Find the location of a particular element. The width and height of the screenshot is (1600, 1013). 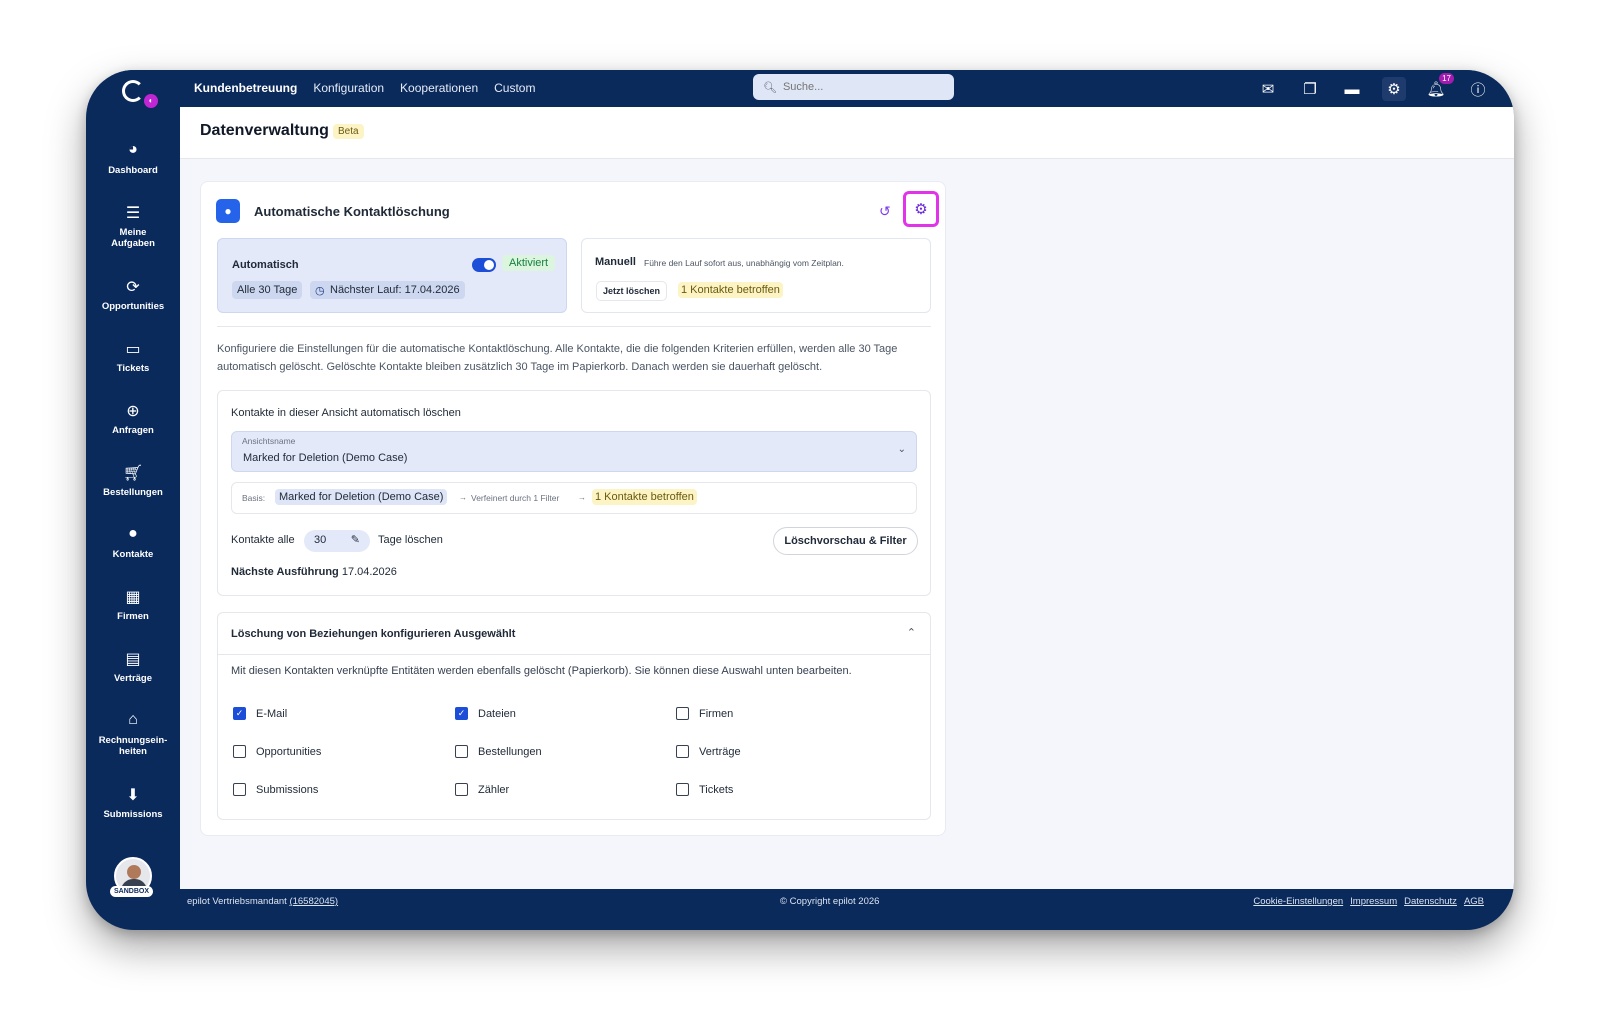

sidebar-item-firmen: ▦ Firmen is located at coordinates (133, 604).